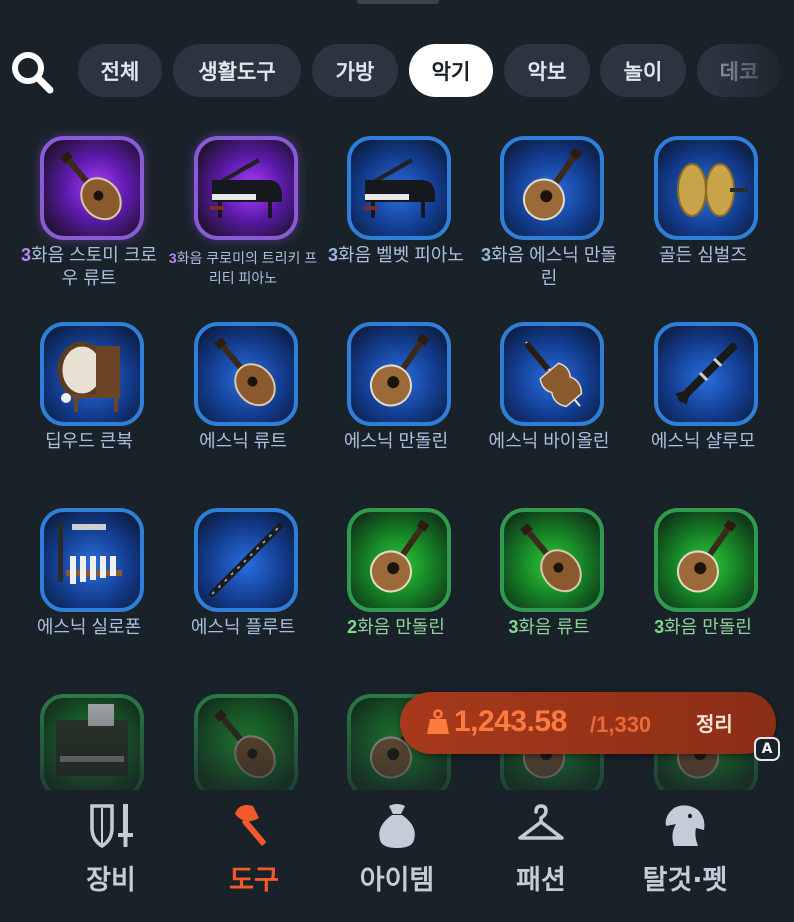  I want to click on item-slot: 3화음 벨벳 피아노, so click(396, 220).